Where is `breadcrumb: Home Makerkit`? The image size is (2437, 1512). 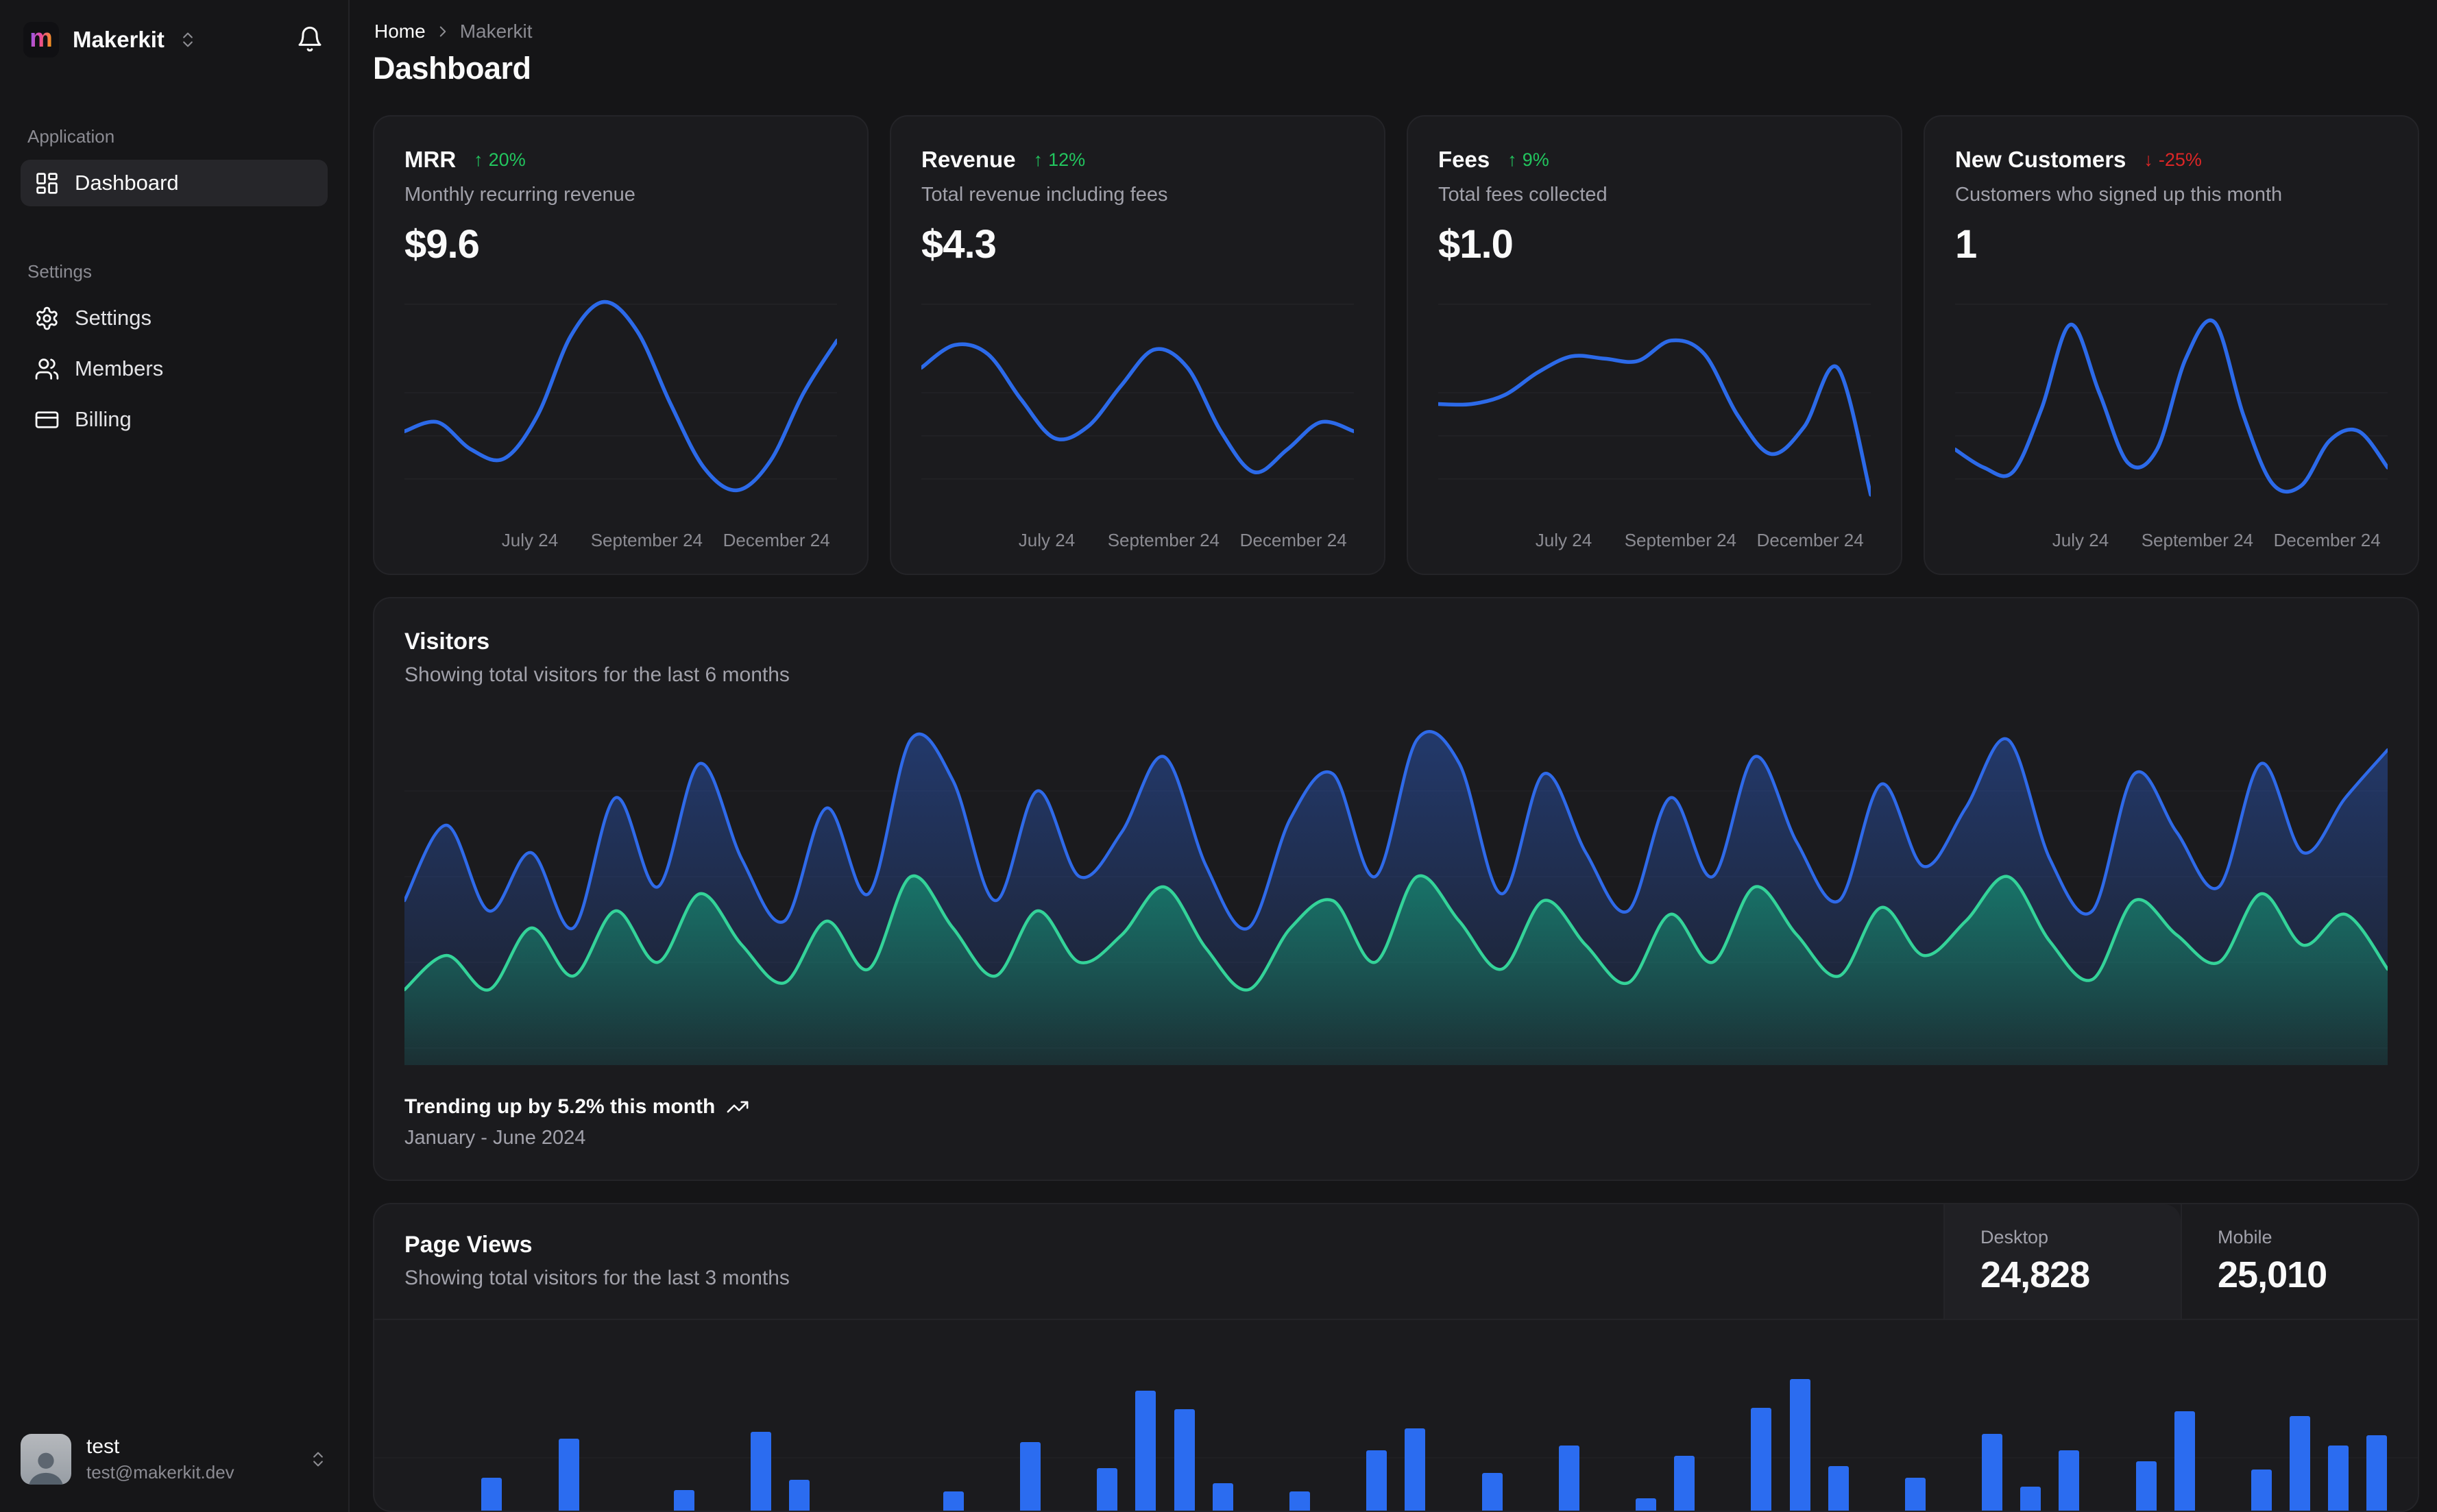 breadcrumb: Home Makerkit is located at coordinates (1396, 32).